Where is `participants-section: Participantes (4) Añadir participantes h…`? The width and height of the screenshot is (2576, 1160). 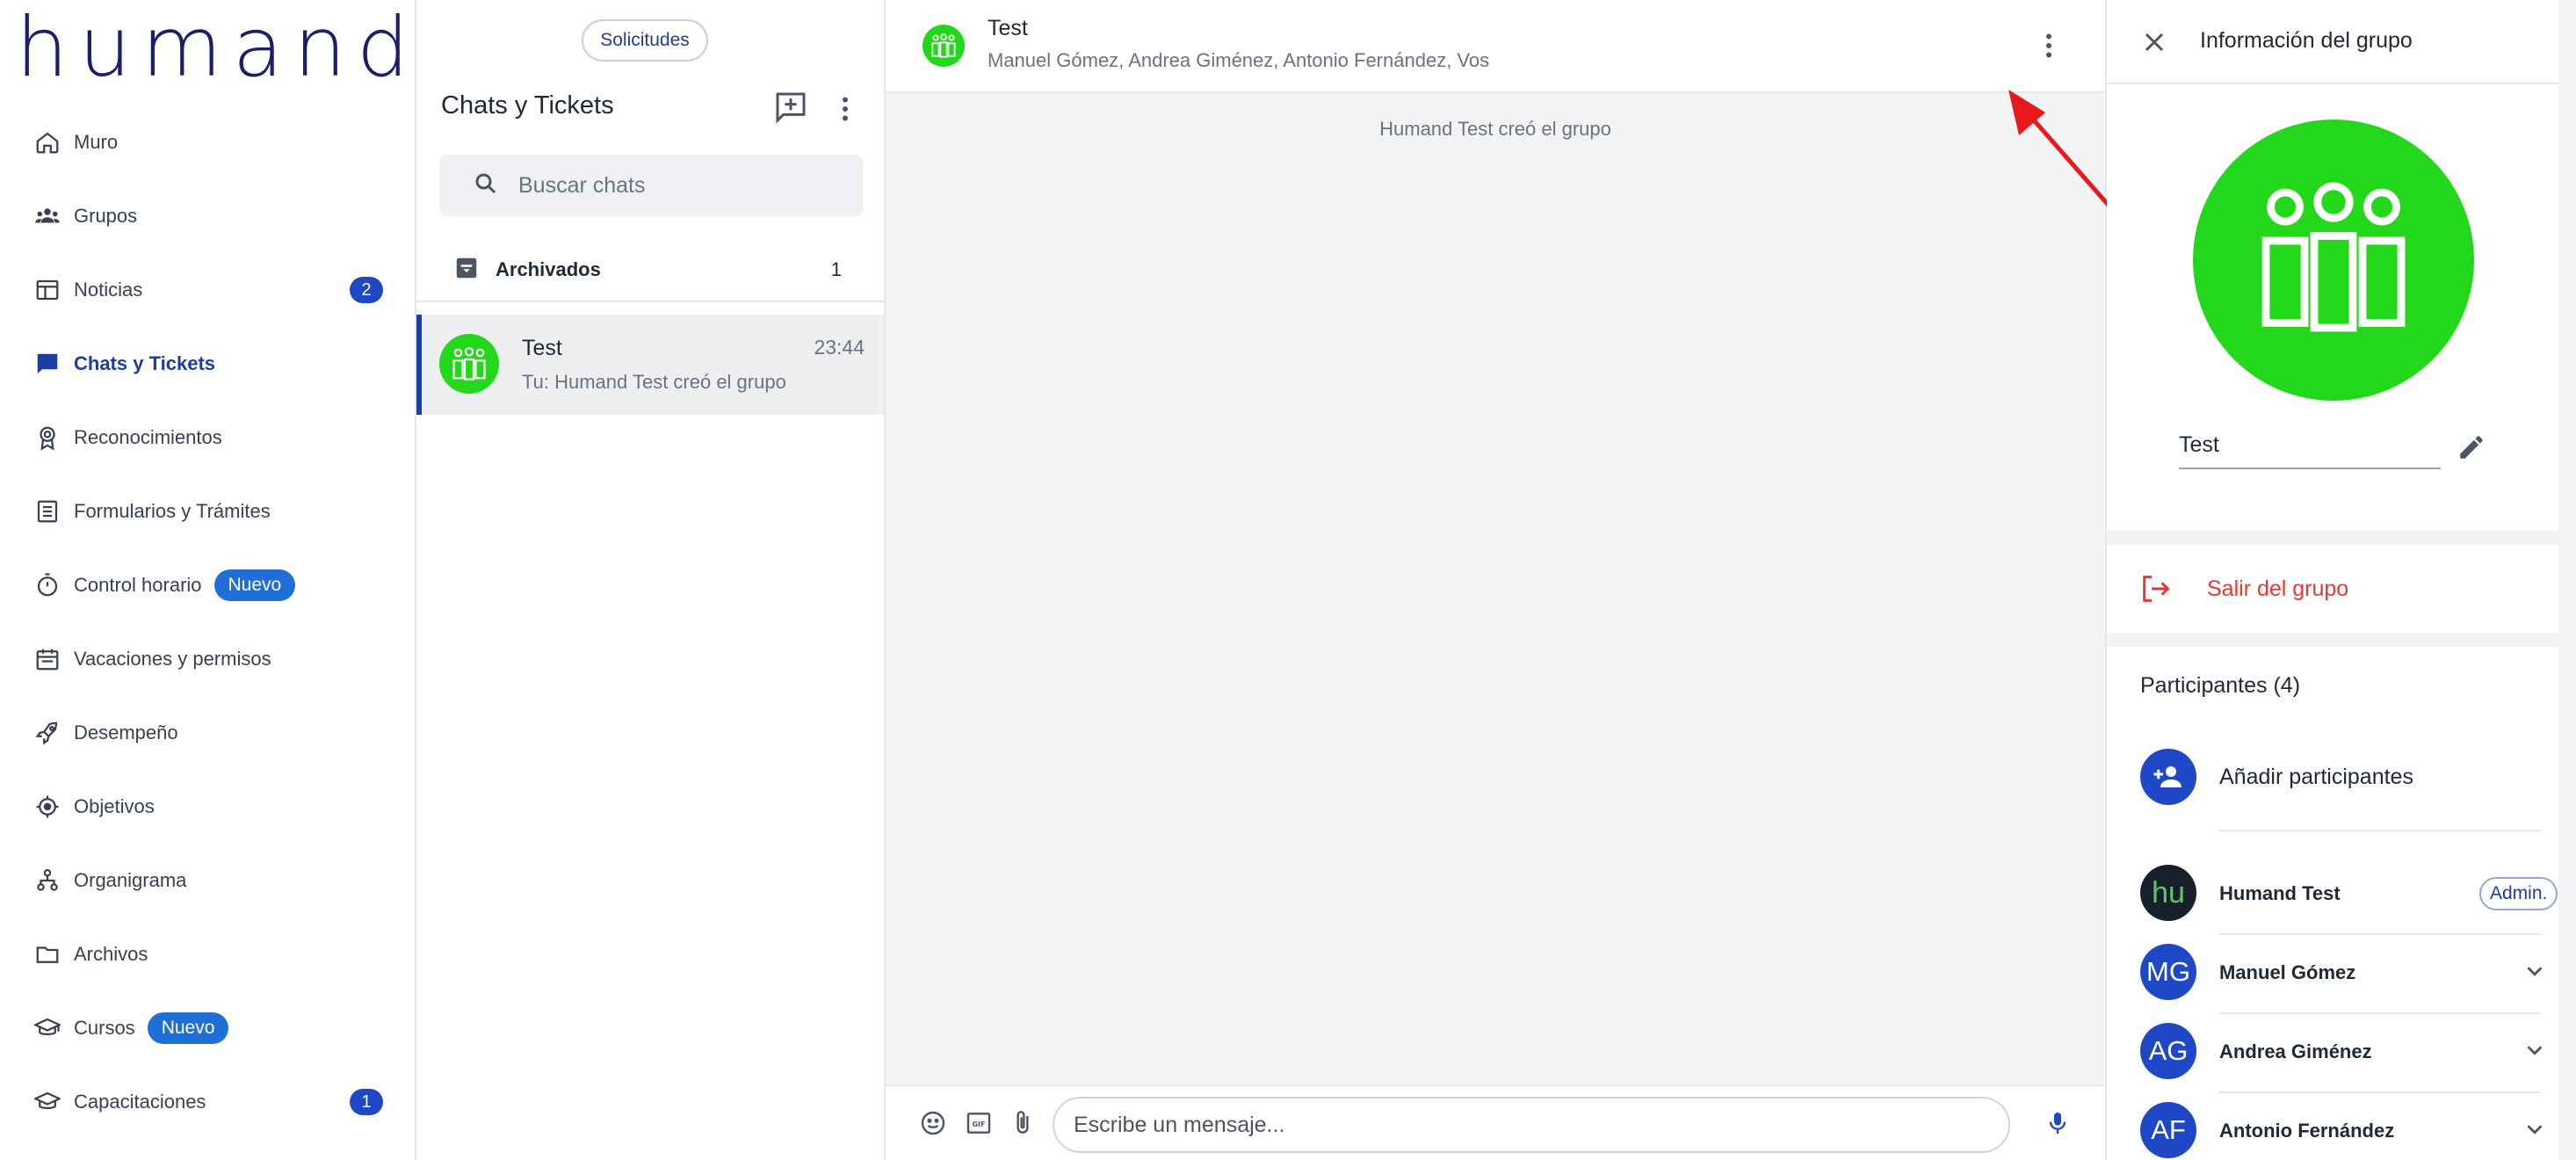 participants-section: Participantes (4) Añadir participantes h… is located at coordinates (2332, 904).